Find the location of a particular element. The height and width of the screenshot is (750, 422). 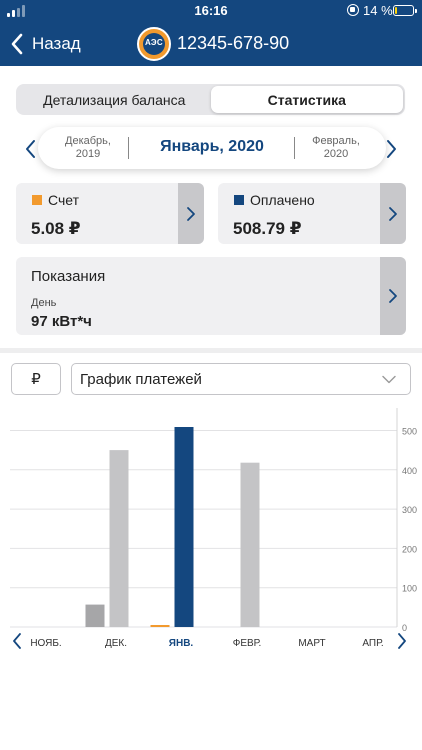

battery-percent: 14 % is located at coordinates (378, 10).